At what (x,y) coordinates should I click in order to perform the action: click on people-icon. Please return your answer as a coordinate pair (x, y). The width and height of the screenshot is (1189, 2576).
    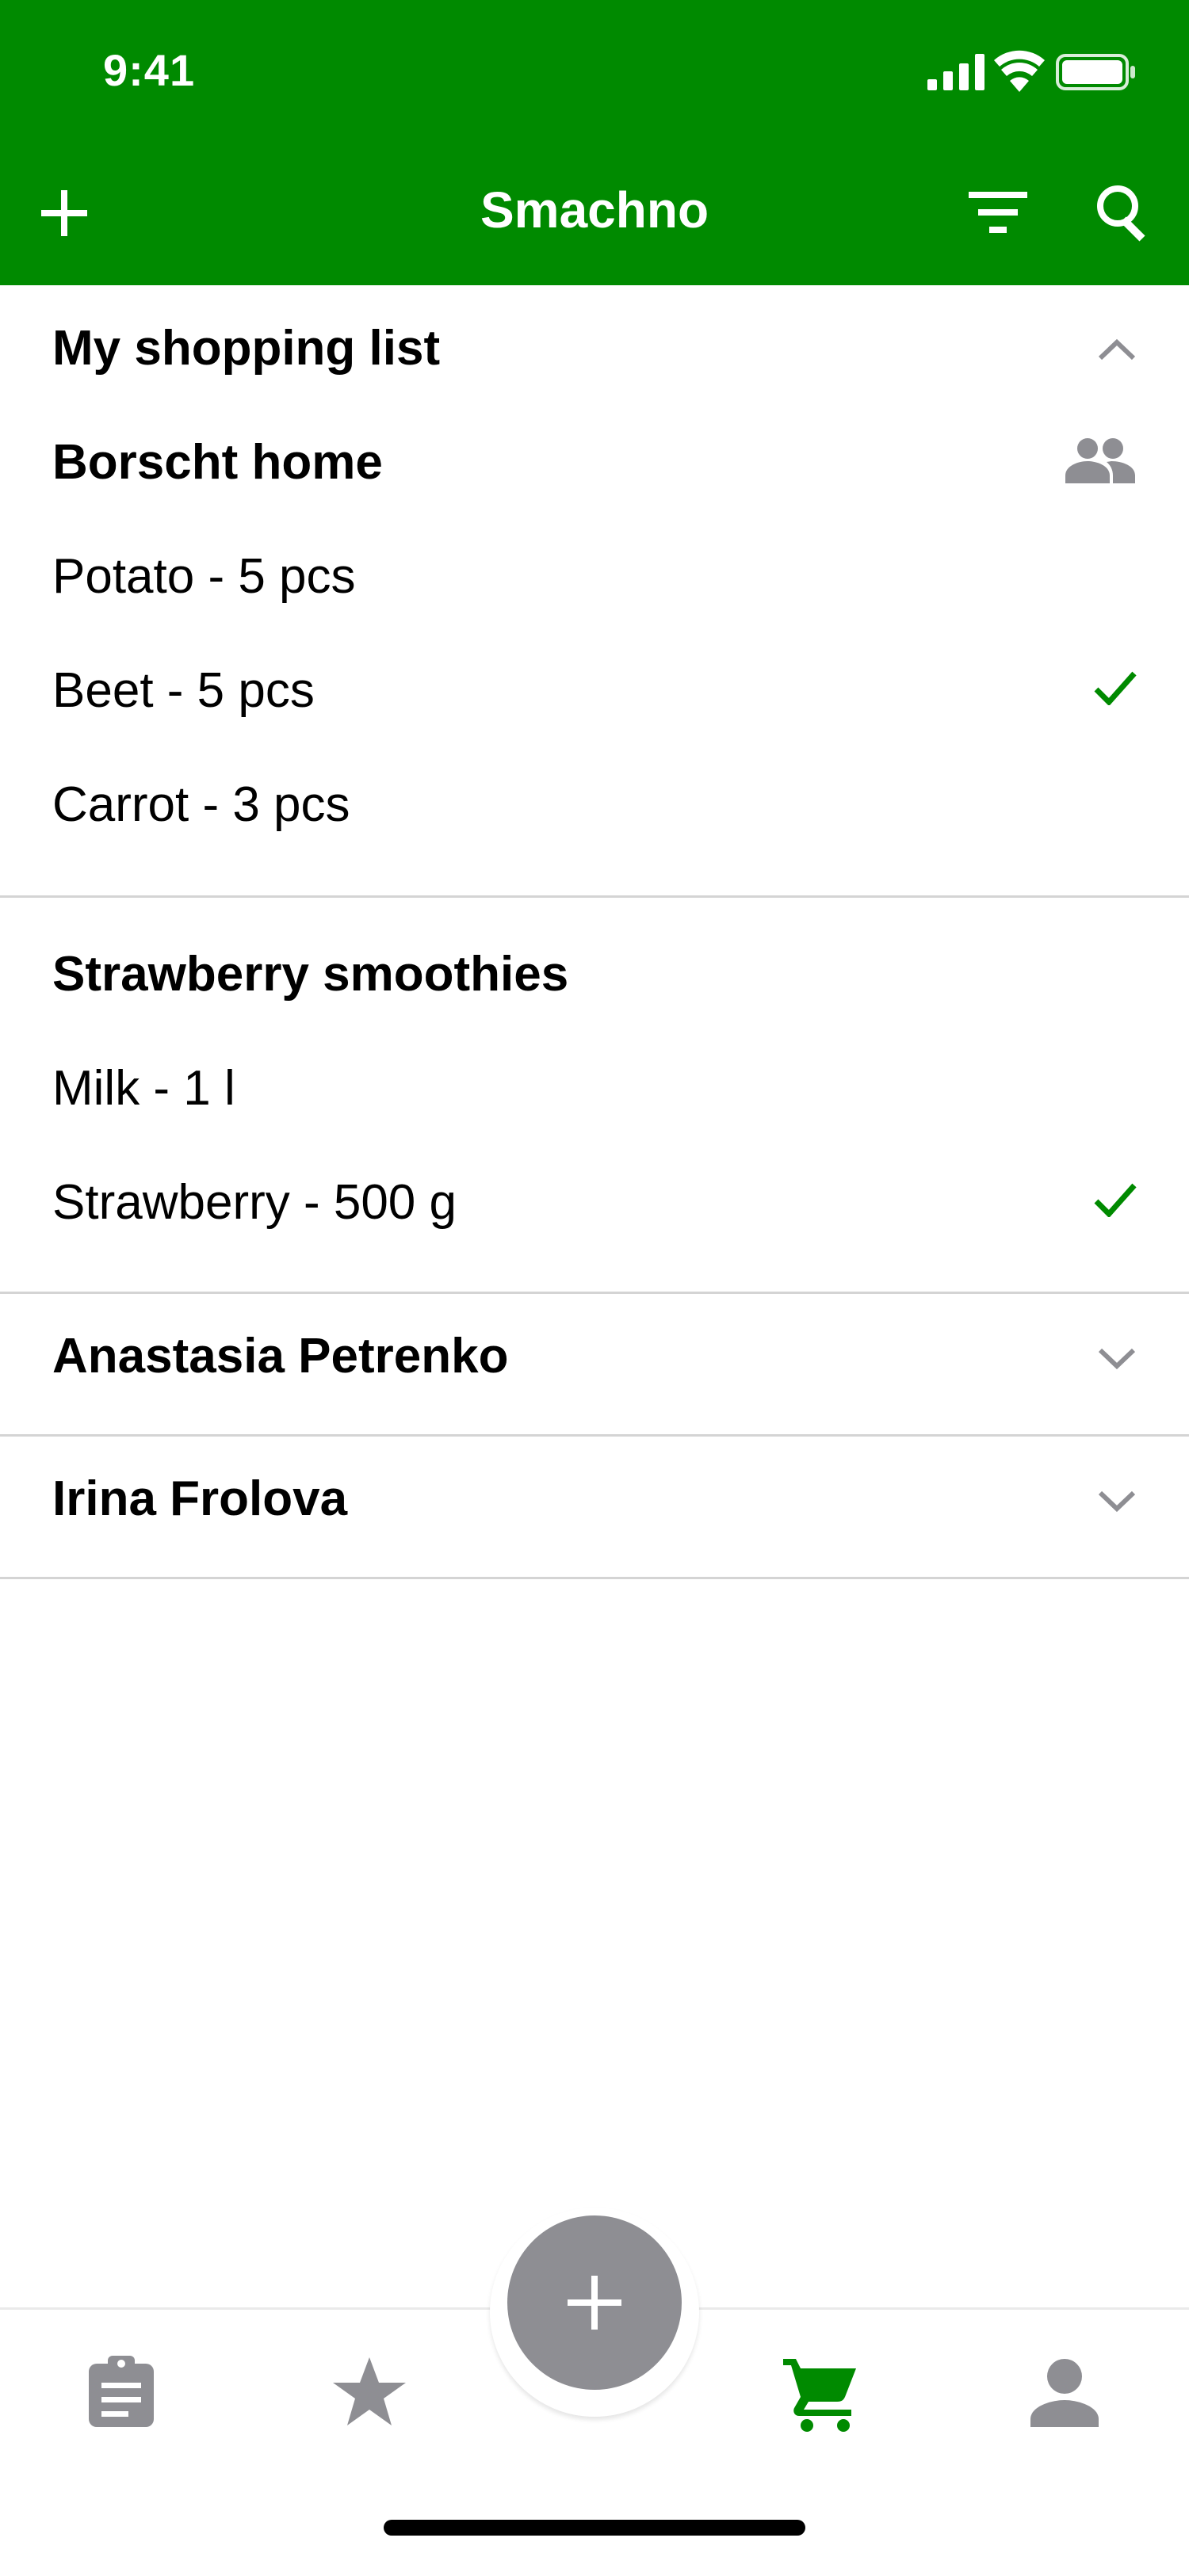
    Looking at the image, I should click on (1100, 460).